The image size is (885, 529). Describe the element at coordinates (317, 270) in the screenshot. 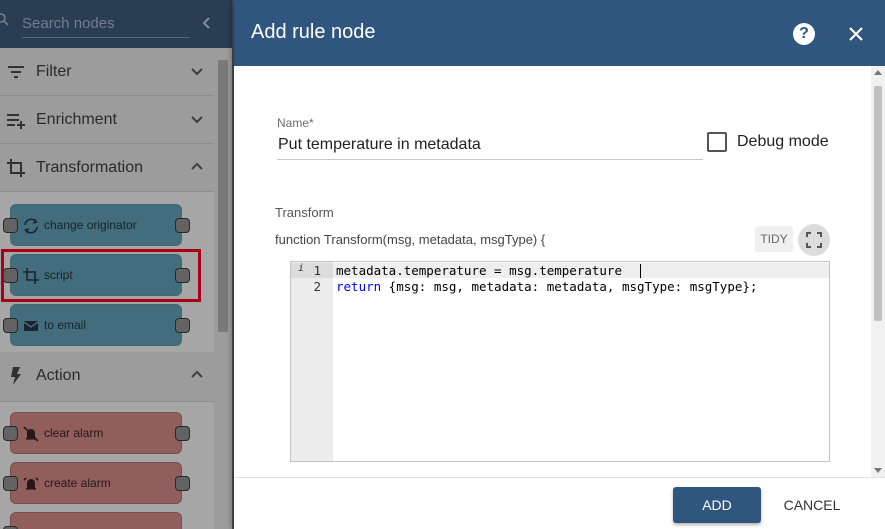

I see `line-number: 1` at that location.